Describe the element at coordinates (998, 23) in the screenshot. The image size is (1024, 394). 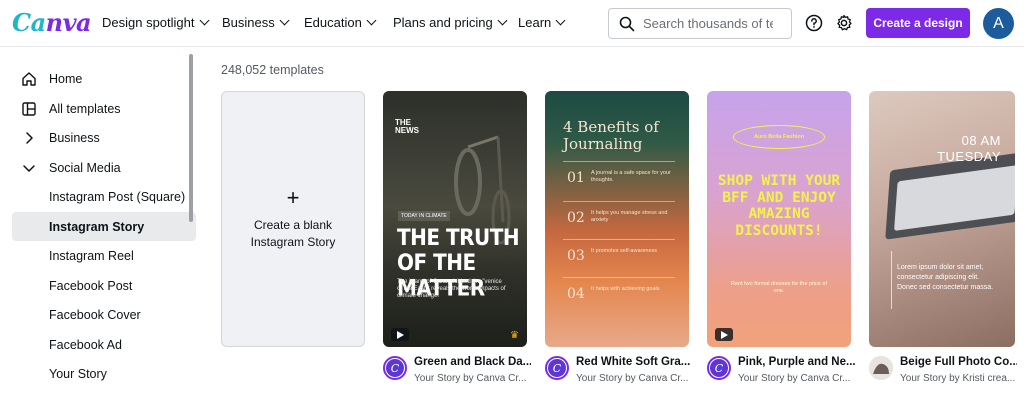
I see `avatar: A` at that location.